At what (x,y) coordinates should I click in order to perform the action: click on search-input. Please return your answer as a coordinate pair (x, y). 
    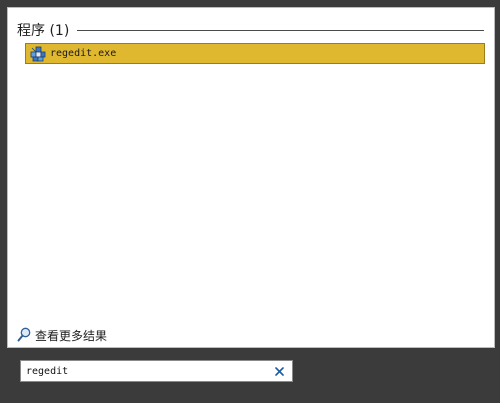
    Looking at the image, I should click on (145, 371).